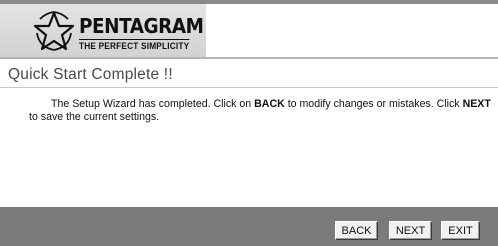 The width and height of the screenshot is (498, 246). I want to click on next-button: NEXT, so click(410, 230).